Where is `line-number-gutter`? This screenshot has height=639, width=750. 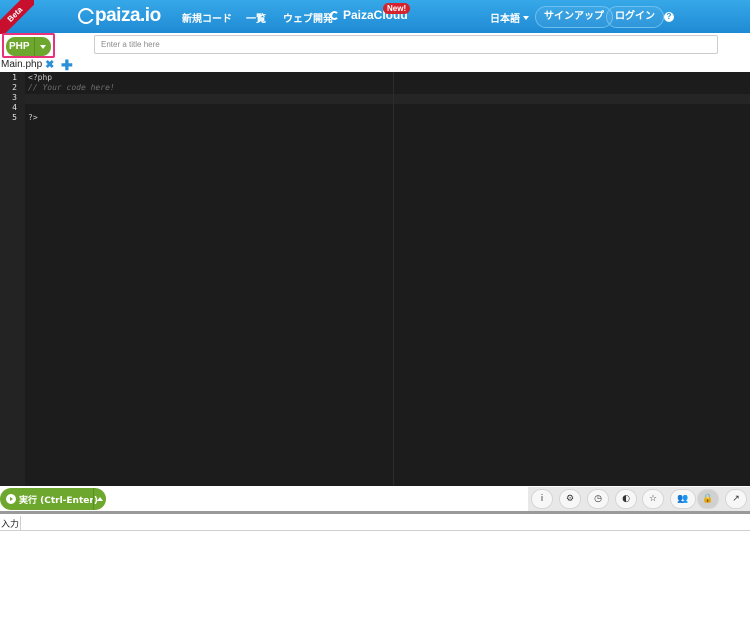
line-number-gutter is located at coordinates (12, 279).